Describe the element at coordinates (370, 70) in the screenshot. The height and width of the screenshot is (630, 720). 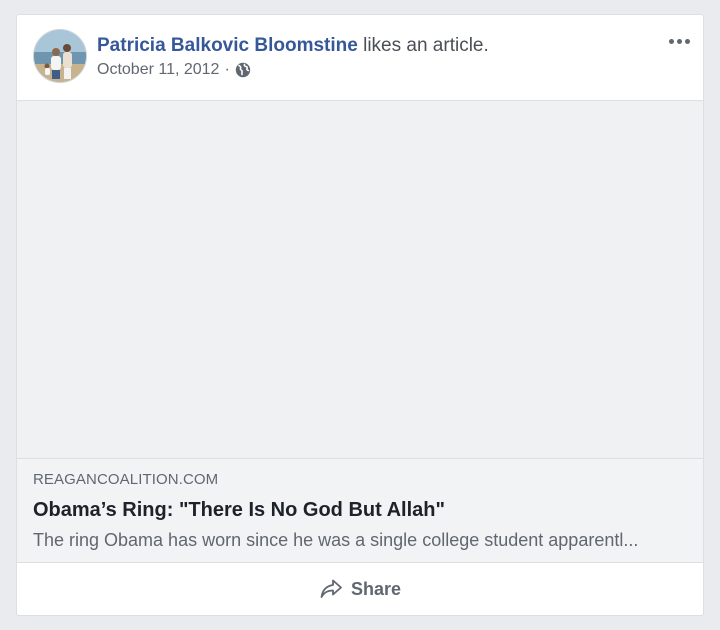
I see `post-meta: October 11, 2012 ·` at that location.